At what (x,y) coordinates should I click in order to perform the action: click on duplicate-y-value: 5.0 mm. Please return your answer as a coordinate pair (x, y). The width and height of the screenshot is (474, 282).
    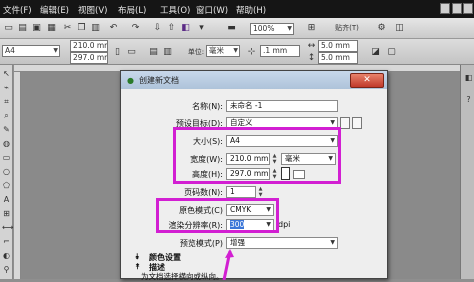
    Looking at the image, I should click on (335, 57).